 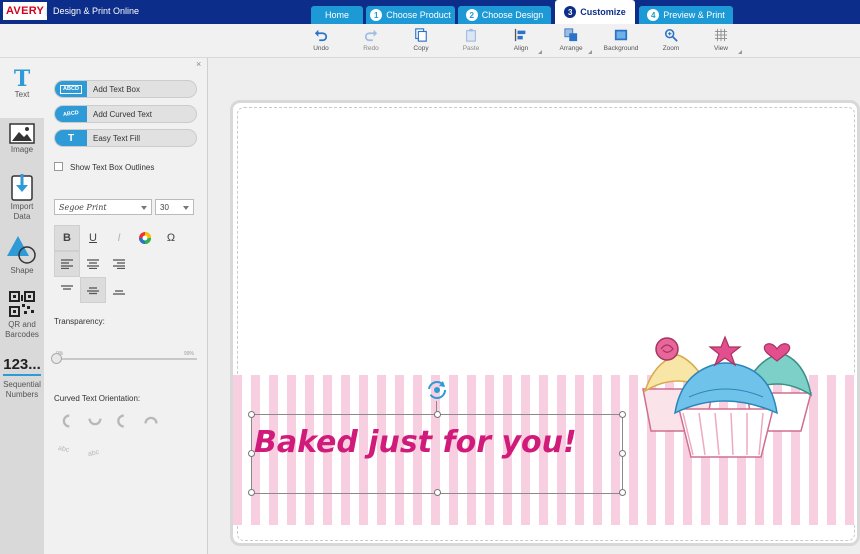 I want to click on easy-text-fill-icon: T, so click(x=71, y=138).